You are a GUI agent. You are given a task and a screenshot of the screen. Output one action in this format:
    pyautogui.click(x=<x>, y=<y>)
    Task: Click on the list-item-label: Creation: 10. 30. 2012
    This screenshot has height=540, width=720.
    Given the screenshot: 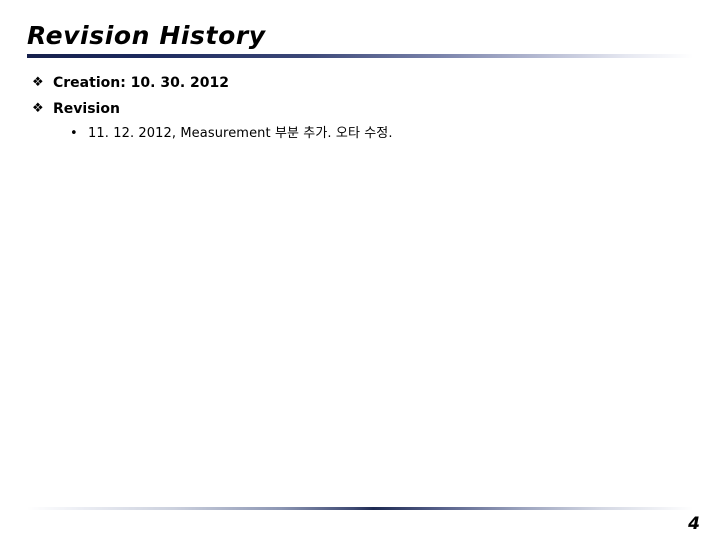 What is the action you would take?
    pyautogui.click(x=141, y=83)
    